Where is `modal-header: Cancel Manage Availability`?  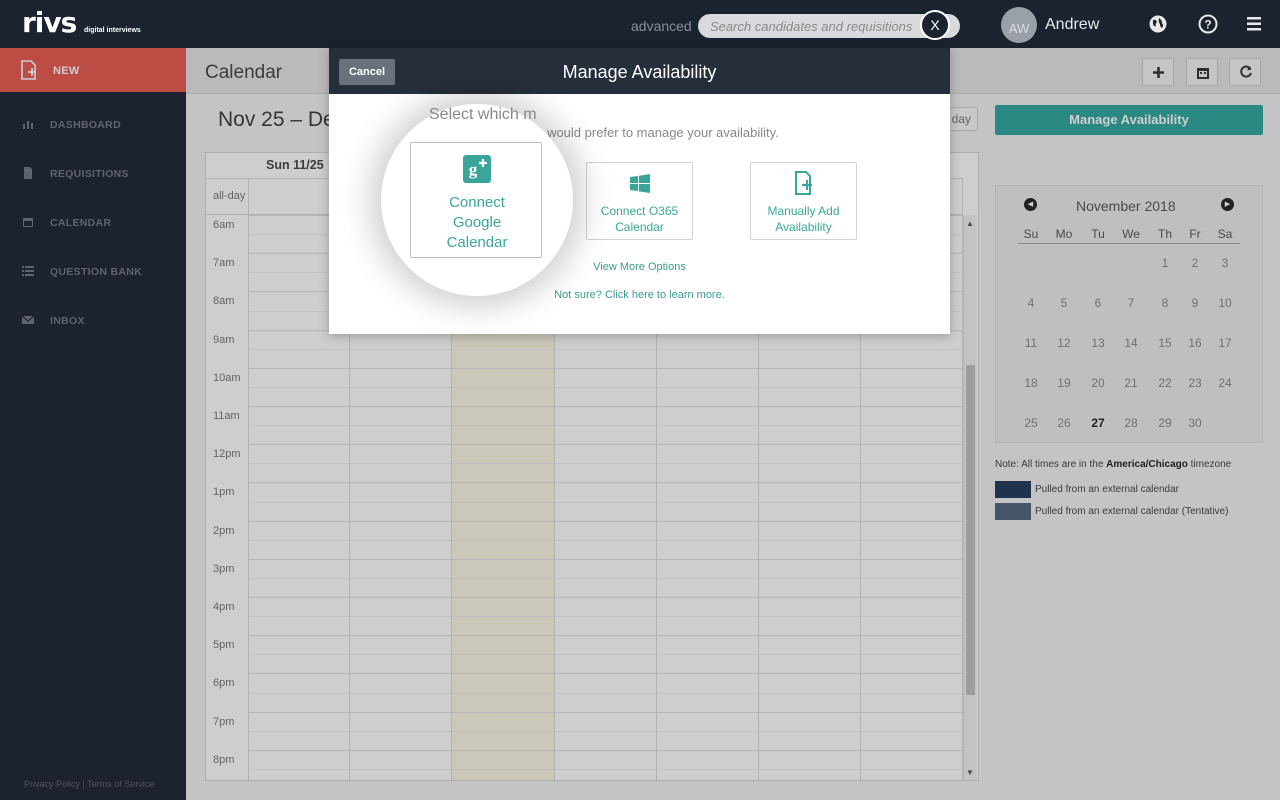
modal-header: Cancel Manage Availability is located at coordinates (639, 71).